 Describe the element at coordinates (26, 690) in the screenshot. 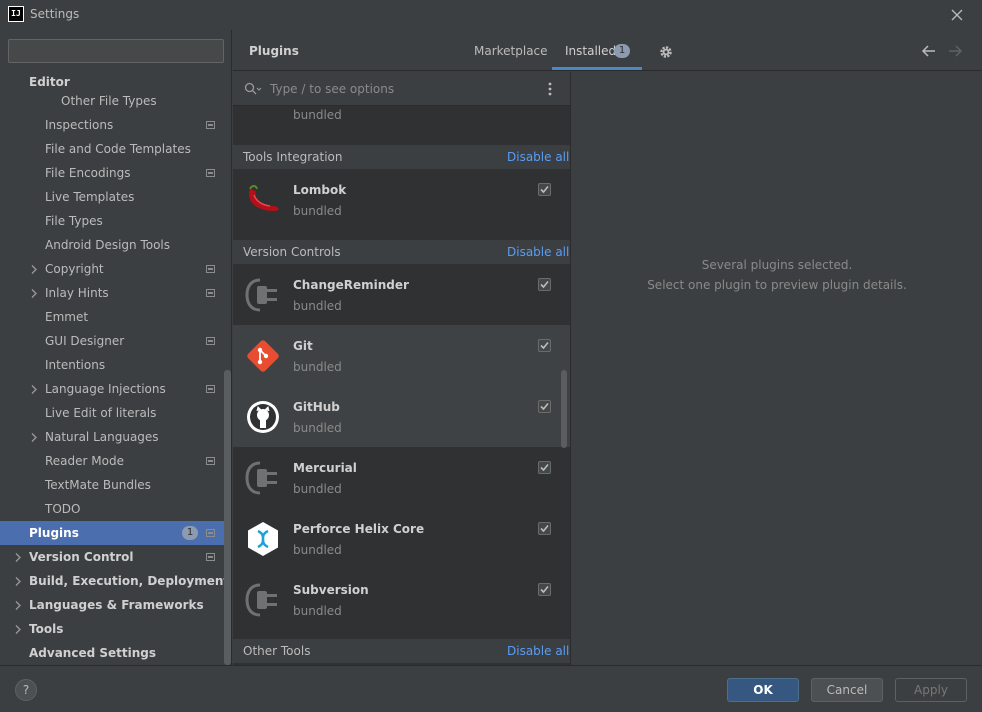

I see `help-button: ?` at that location.